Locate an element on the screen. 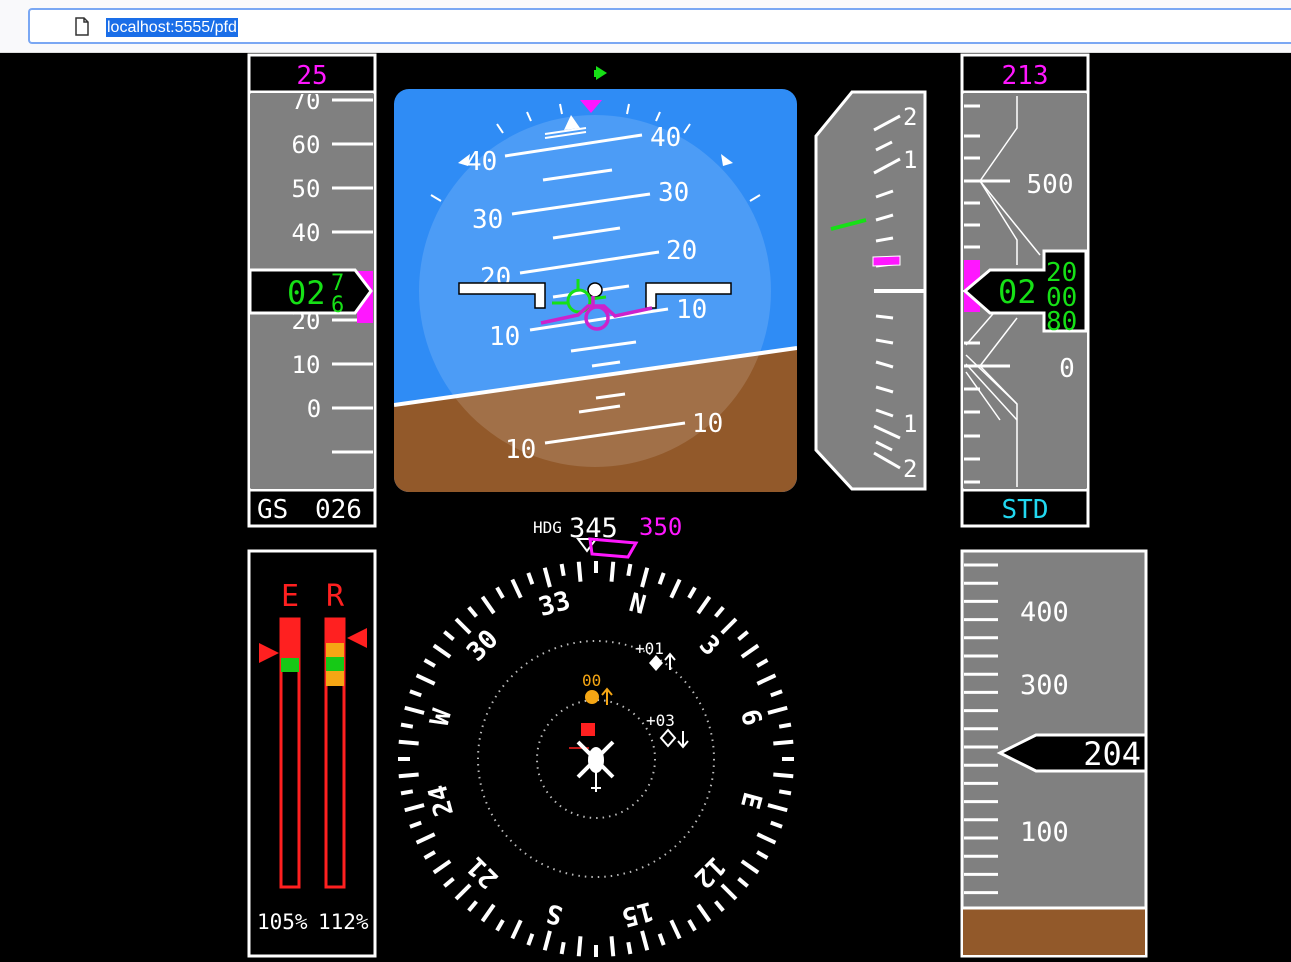  pitch-label-40-right: 40 is located at coordinates (665, 138).